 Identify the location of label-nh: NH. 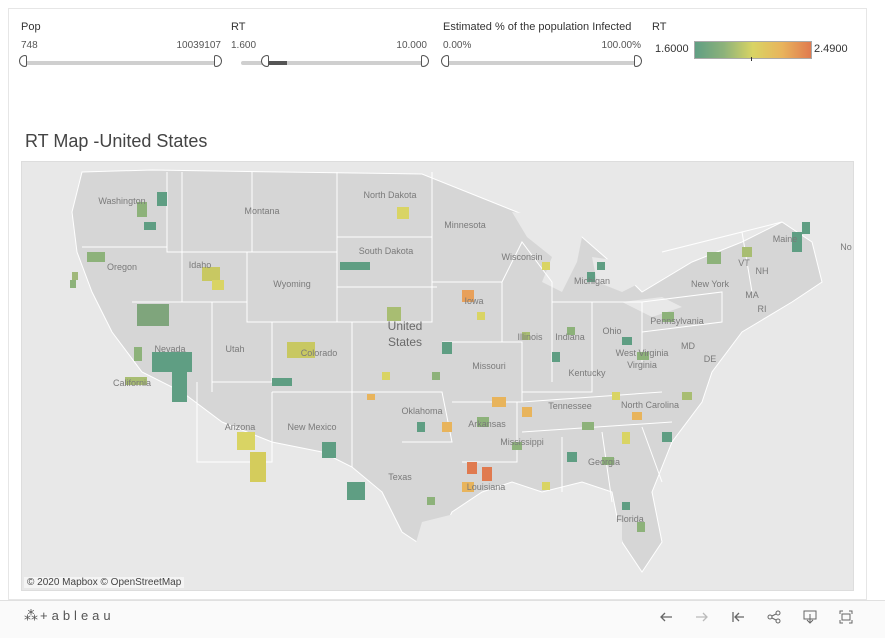
(762, 271).